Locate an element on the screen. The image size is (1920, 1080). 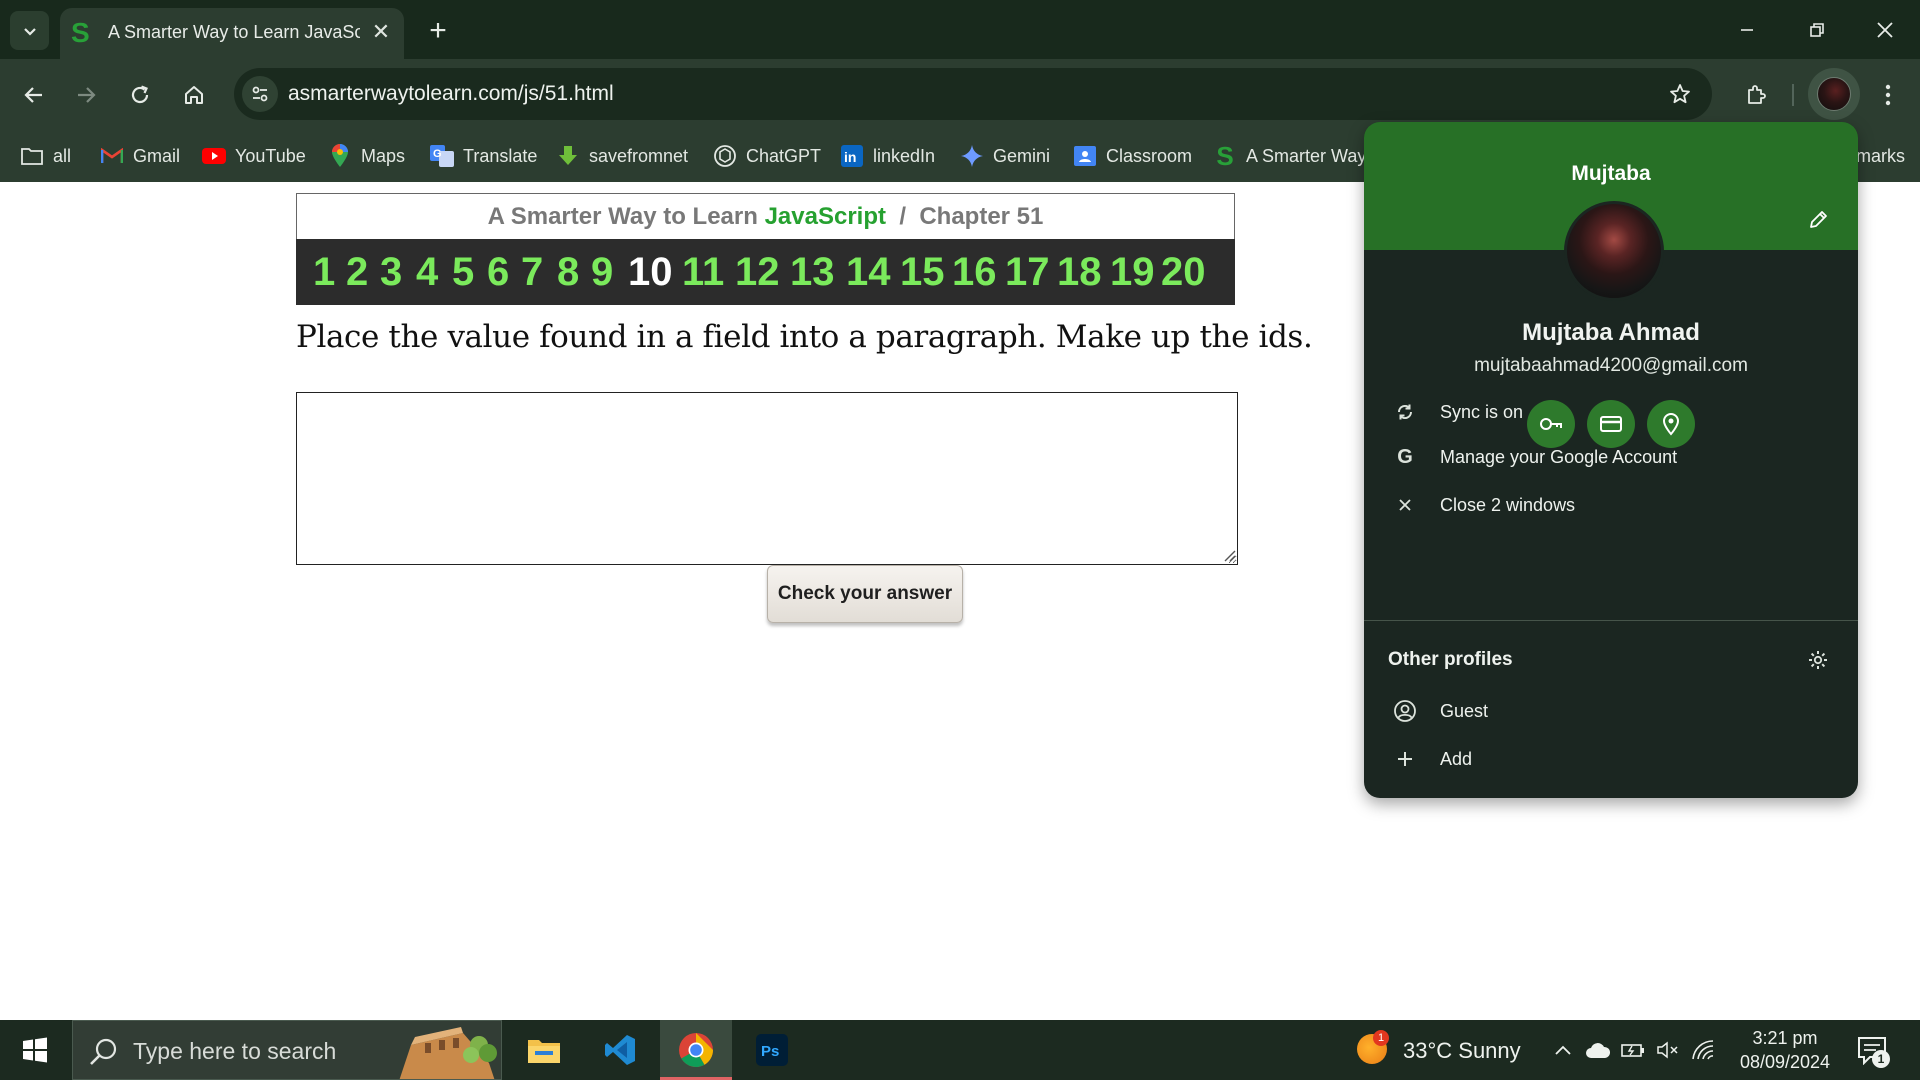
sync-row: Sync is on is located at coordinates (1611, 412).